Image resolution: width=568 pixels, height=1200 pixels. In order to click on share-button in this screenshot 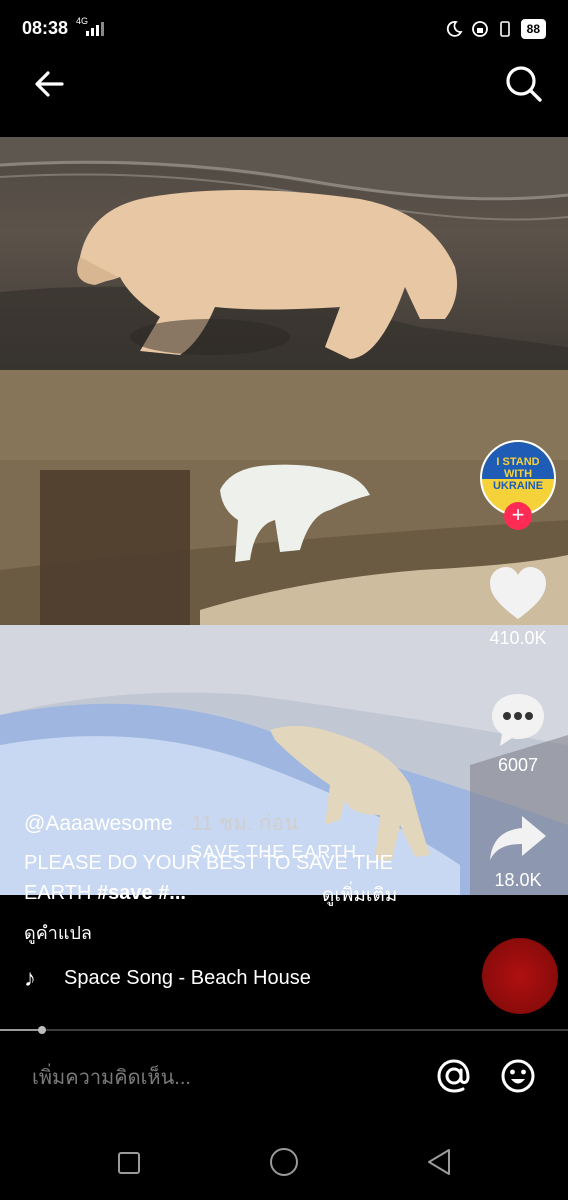, I will do `click(518, 840)`.